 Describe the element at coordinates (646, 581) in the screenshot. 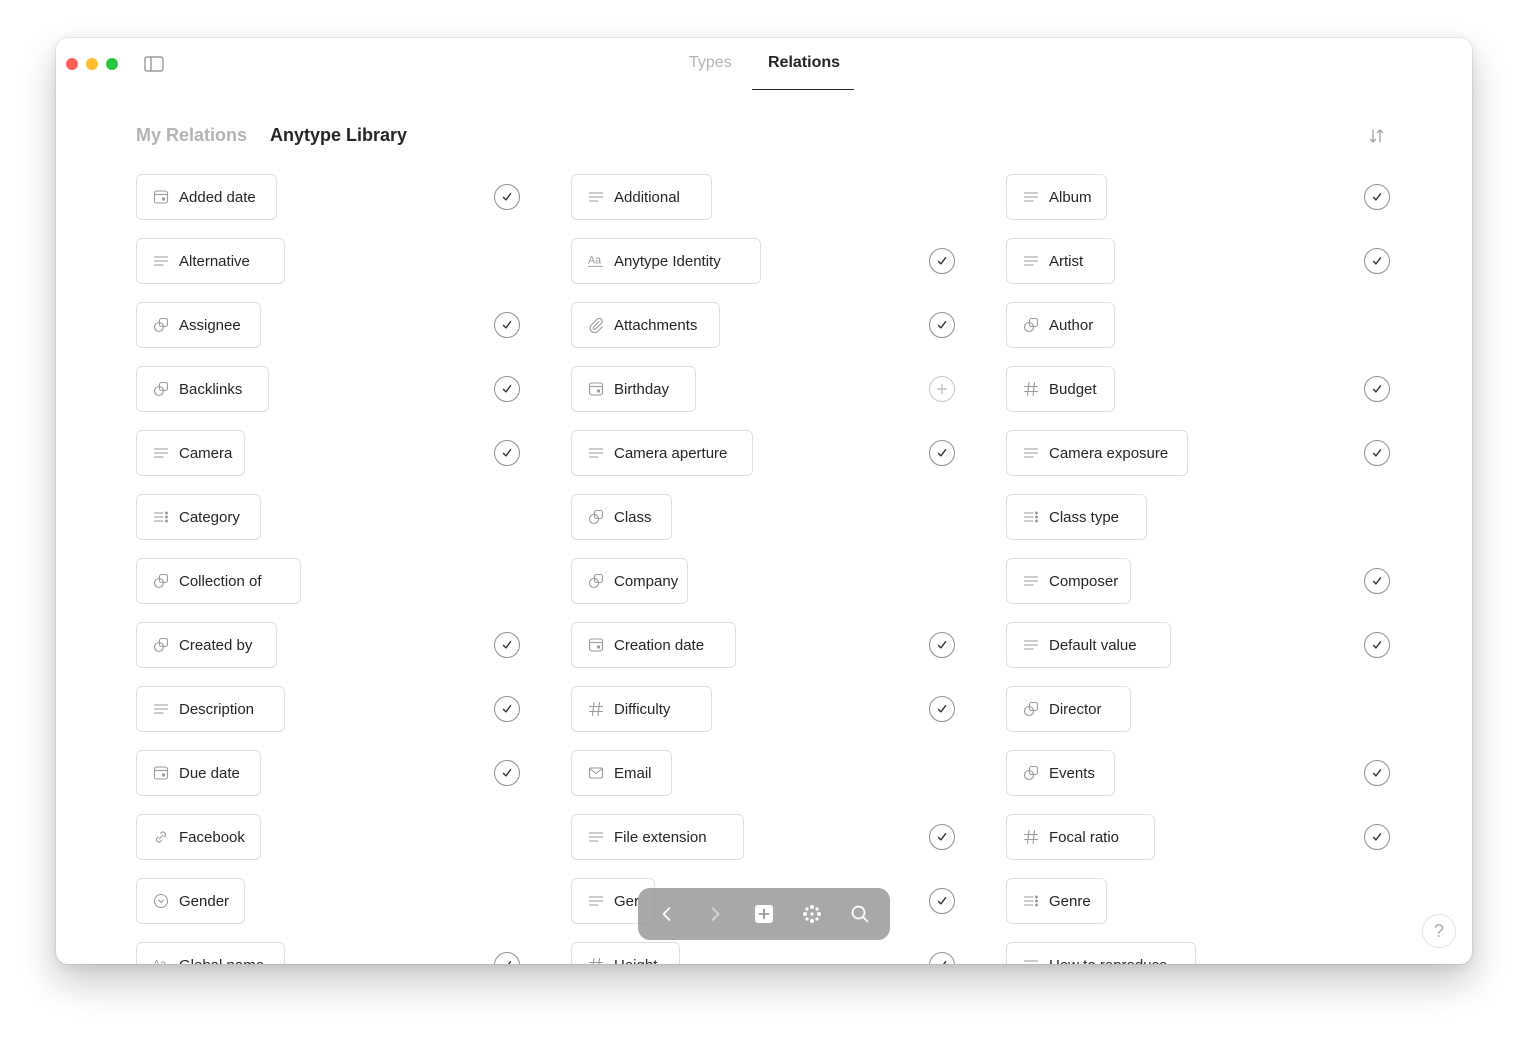

I see `relation-label: Company` at that location.